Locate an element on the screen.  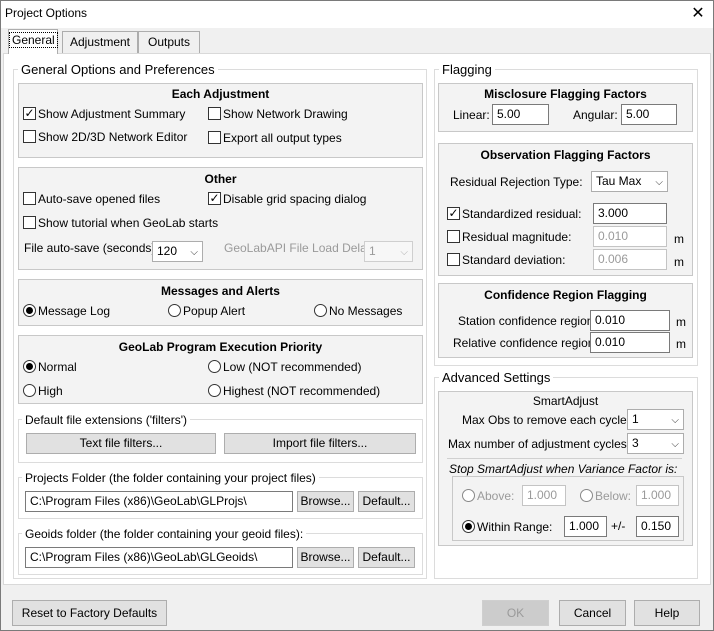
above-input: 1.000 is located at coordinates (544, 495).